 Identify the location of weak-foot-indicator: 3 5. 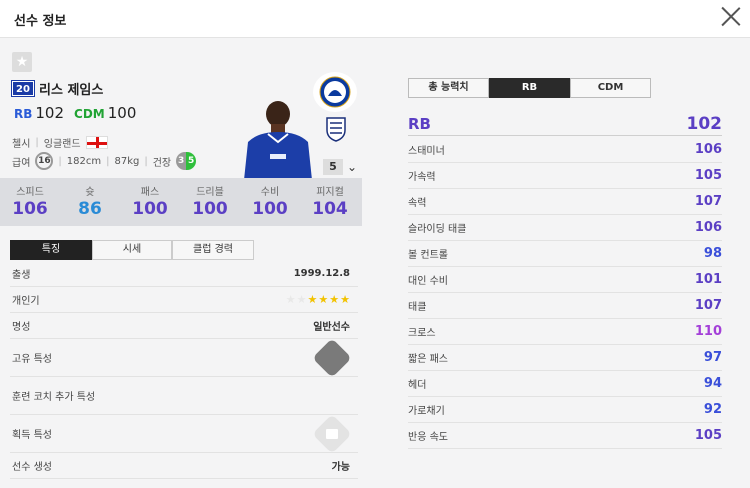
(186, 161).